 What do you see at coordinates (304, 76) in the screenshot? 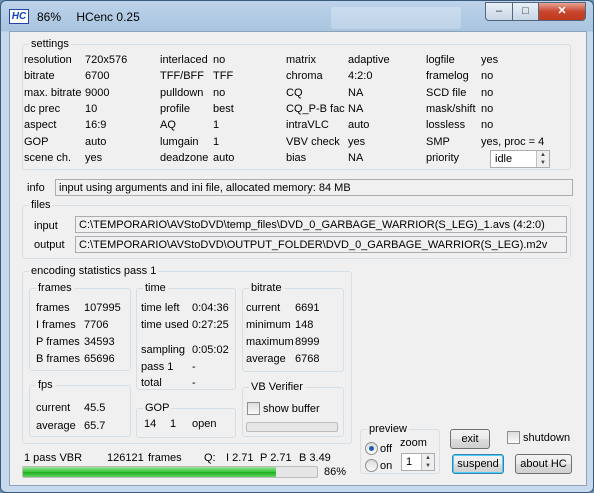
I see `setting-label: chroma` at bounding box center [304, 76].